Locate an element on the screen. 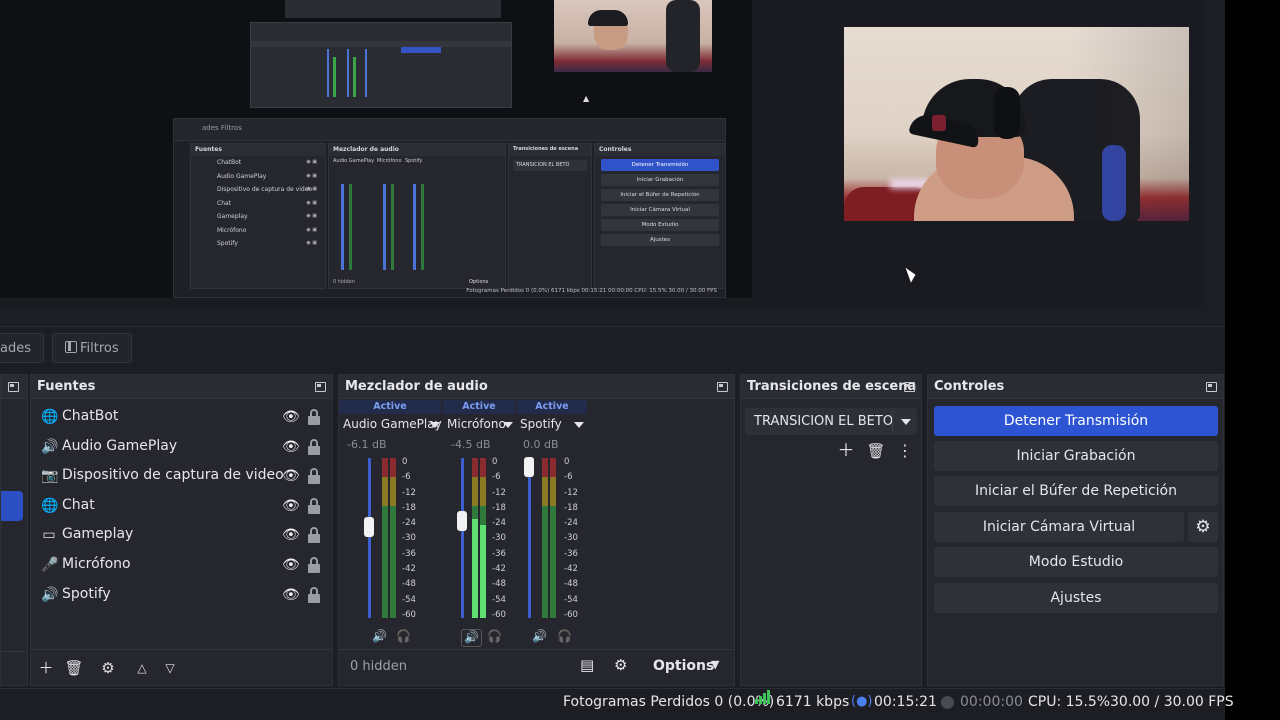 The width and height of the screenshot is (1280, 720). channel-name: Spotify is located at coordinates (541, 424).